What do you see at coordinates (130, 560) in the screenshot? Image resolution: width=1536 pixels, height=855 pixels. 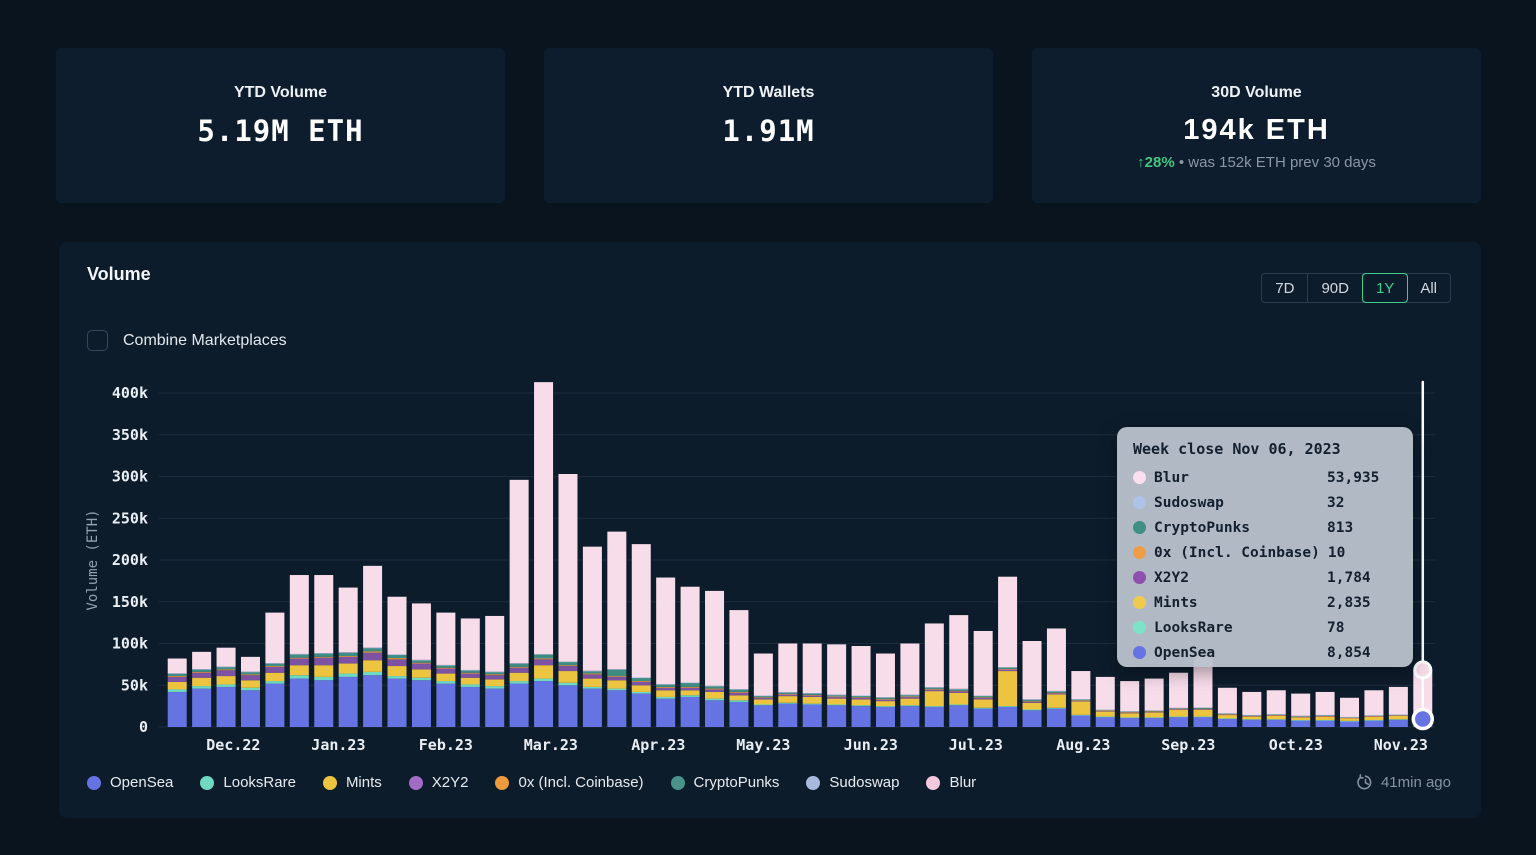 I see `y-tick-label: 200k` at bounding box center [130, 560].